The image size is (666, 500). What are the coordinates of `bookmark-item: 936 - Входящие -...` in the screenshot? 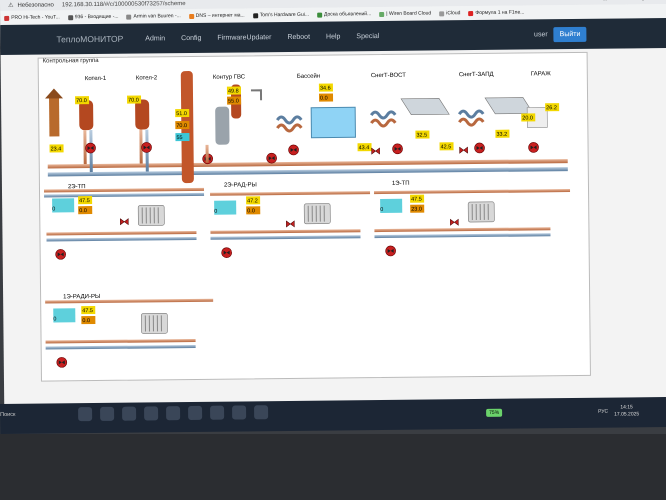 It's located at (93, 17).